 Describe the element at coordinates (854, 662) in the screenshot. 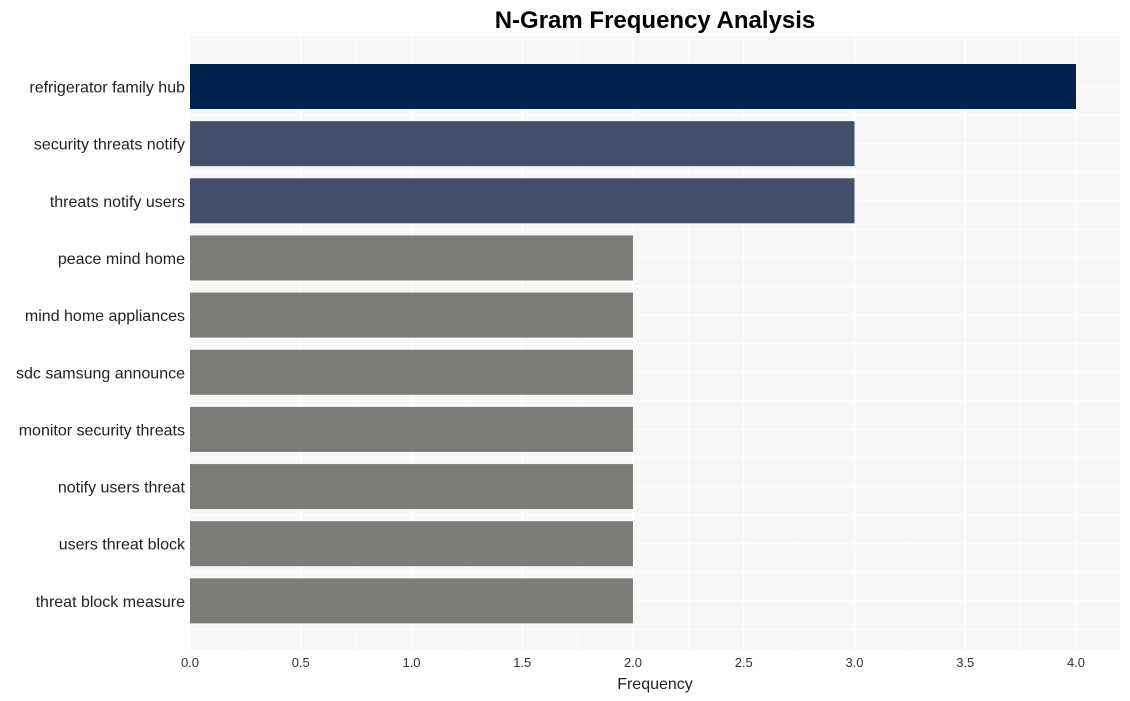

I see `x-tick-label: 3.0` at that location.